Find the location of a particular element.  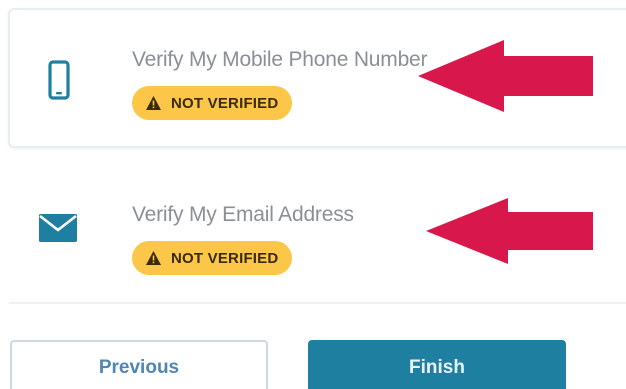

email-step-title: Verify My Email Address is located at coordinates (243, 214).